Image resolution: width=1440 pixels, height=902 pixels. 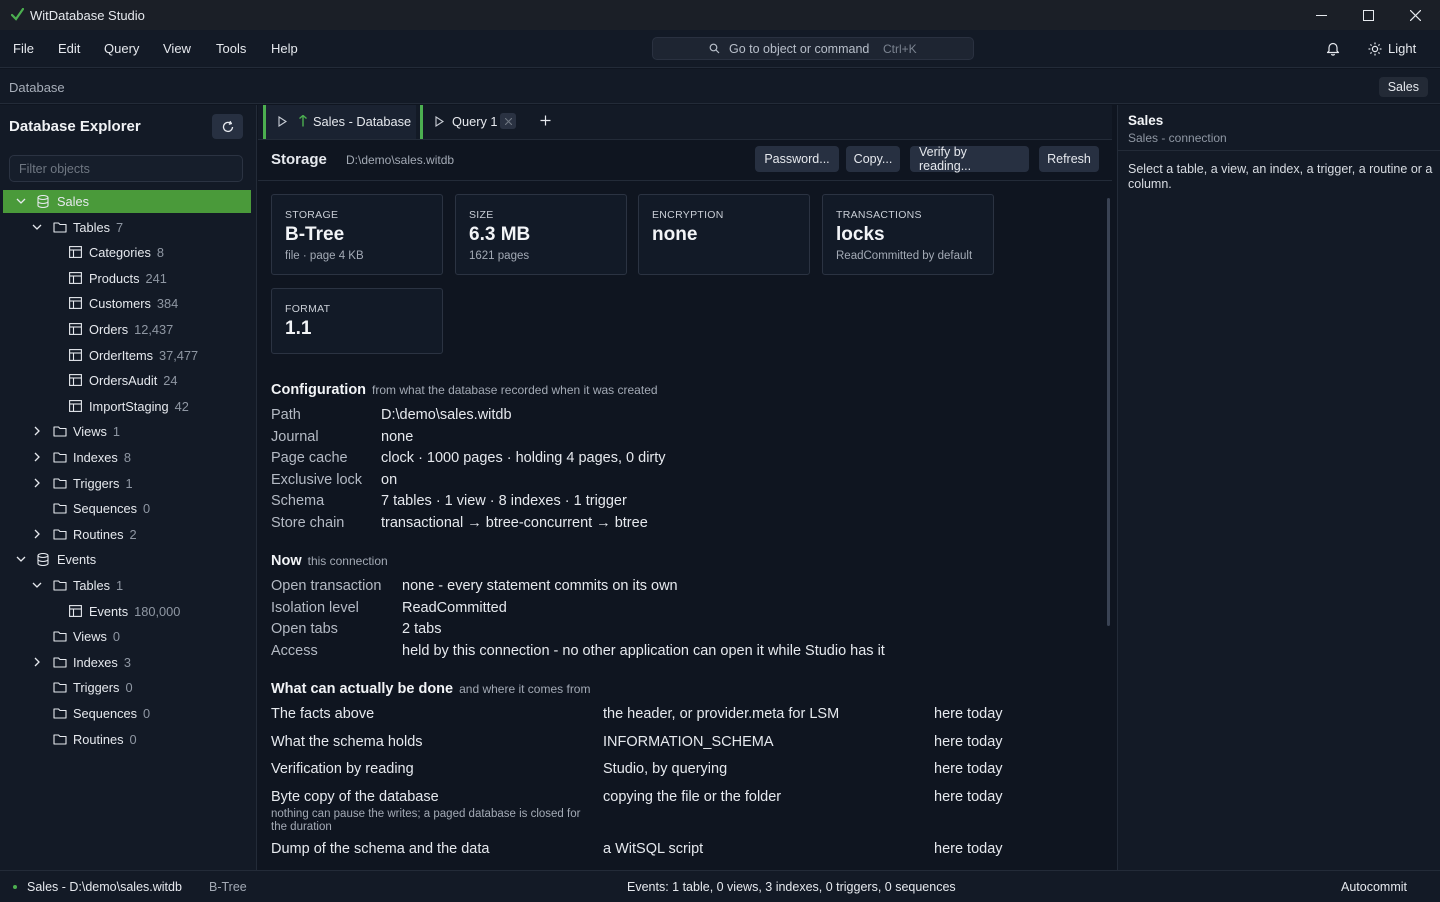 I want to click on notifications-bell-icon, so click(x=1333, y=48).